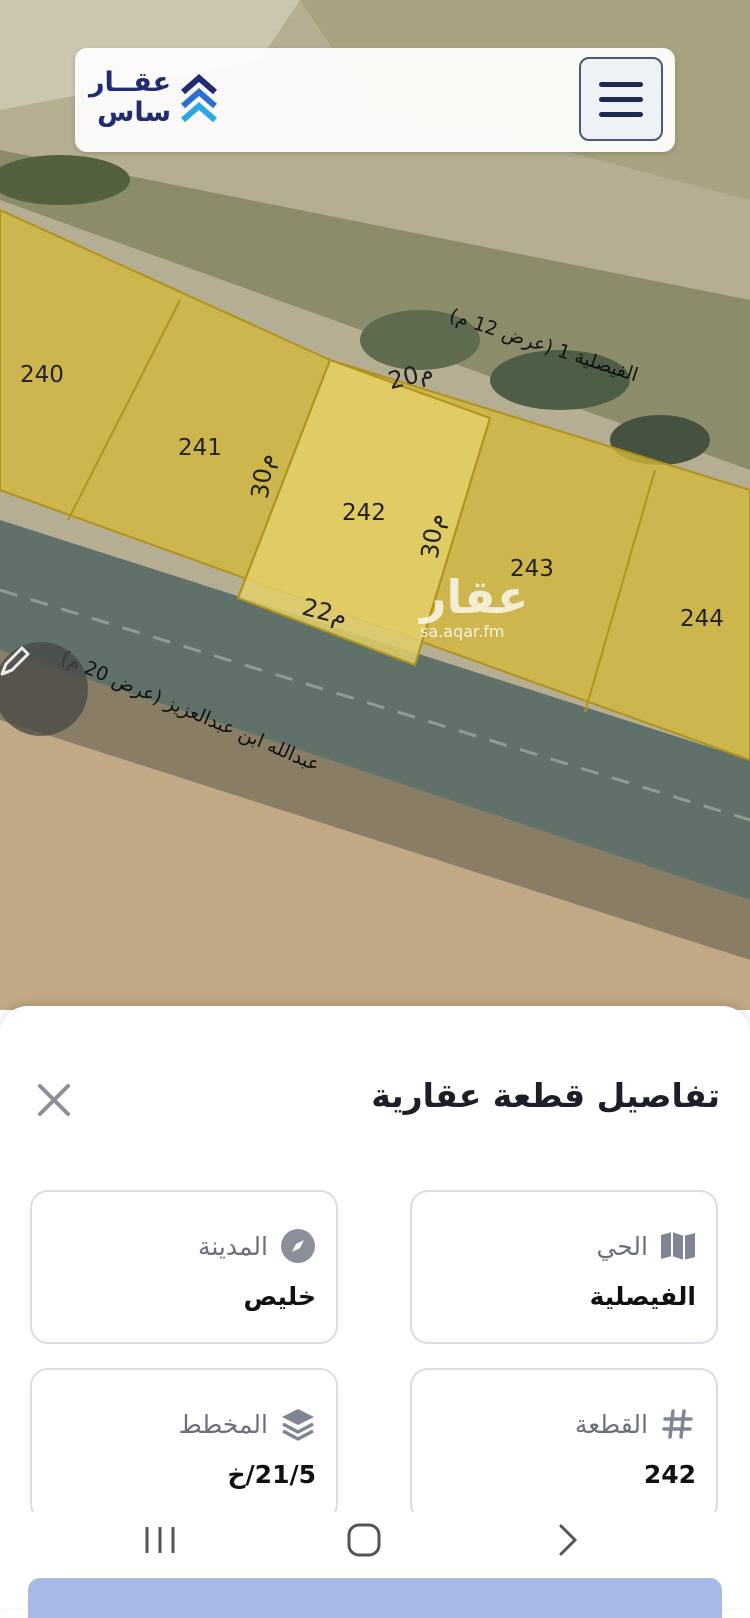 The height and width of the screenshot is (1618, 750). What do you see at coordinates (15, 661) in the screenshot?
I see `pencil-icon` at bounding box center [15, 661].